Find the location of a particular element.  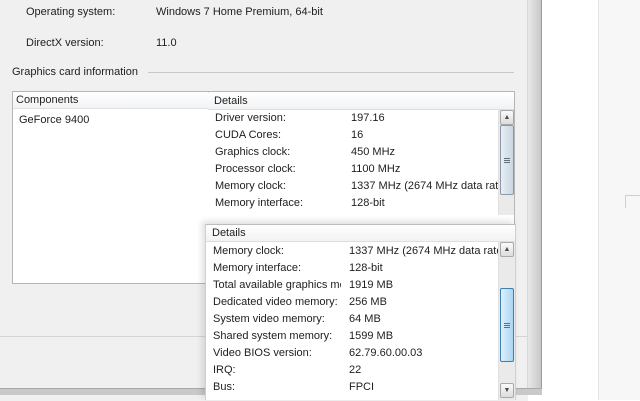

detail-key: Dedicated video memory: is located at coordinates (275, 302).